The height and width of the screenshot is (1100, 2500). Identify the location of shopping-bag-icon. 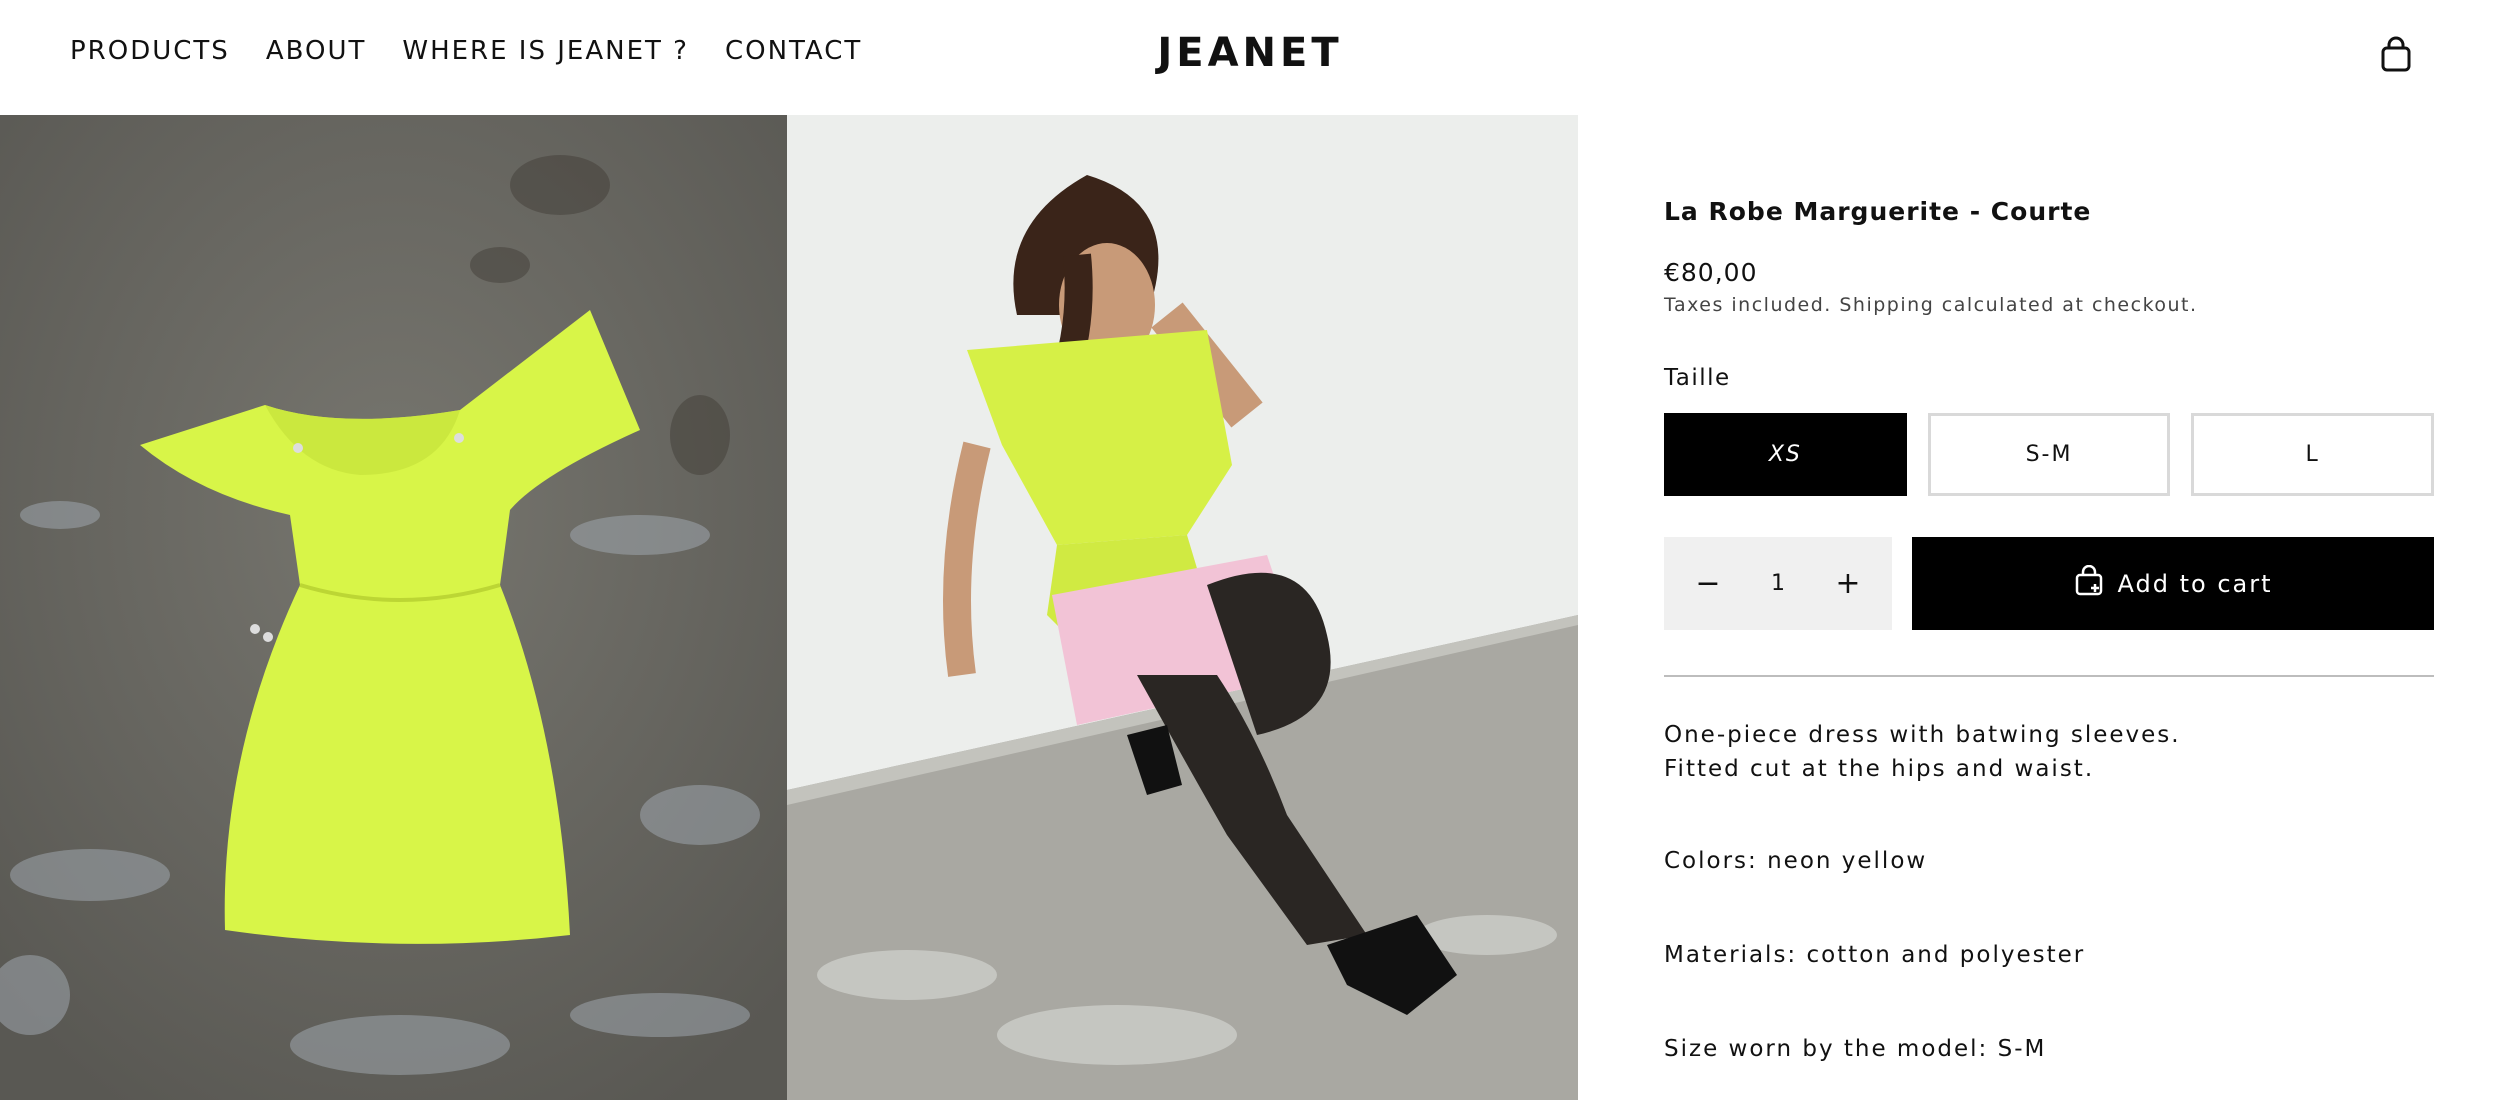
(2396, 56).